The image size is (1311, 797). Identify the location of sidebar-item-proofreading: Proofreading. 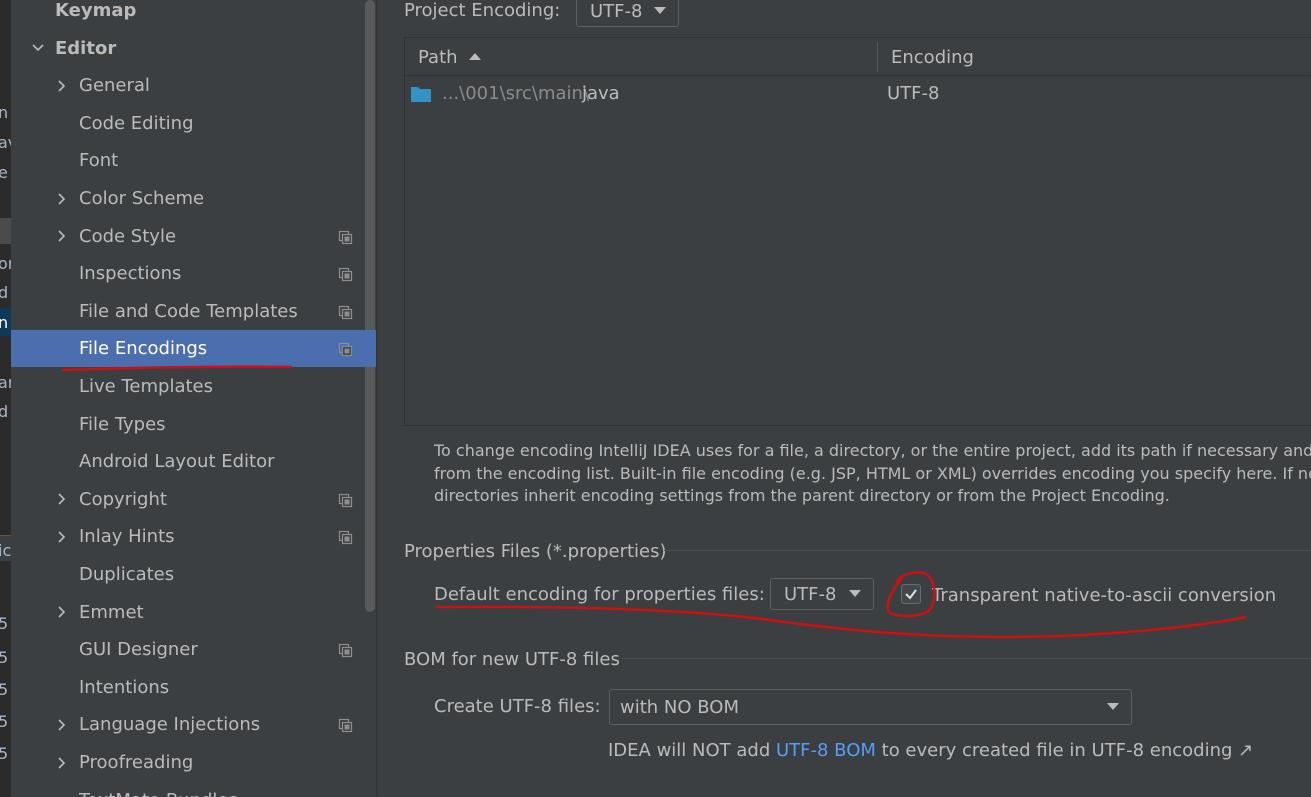
(193, 762).